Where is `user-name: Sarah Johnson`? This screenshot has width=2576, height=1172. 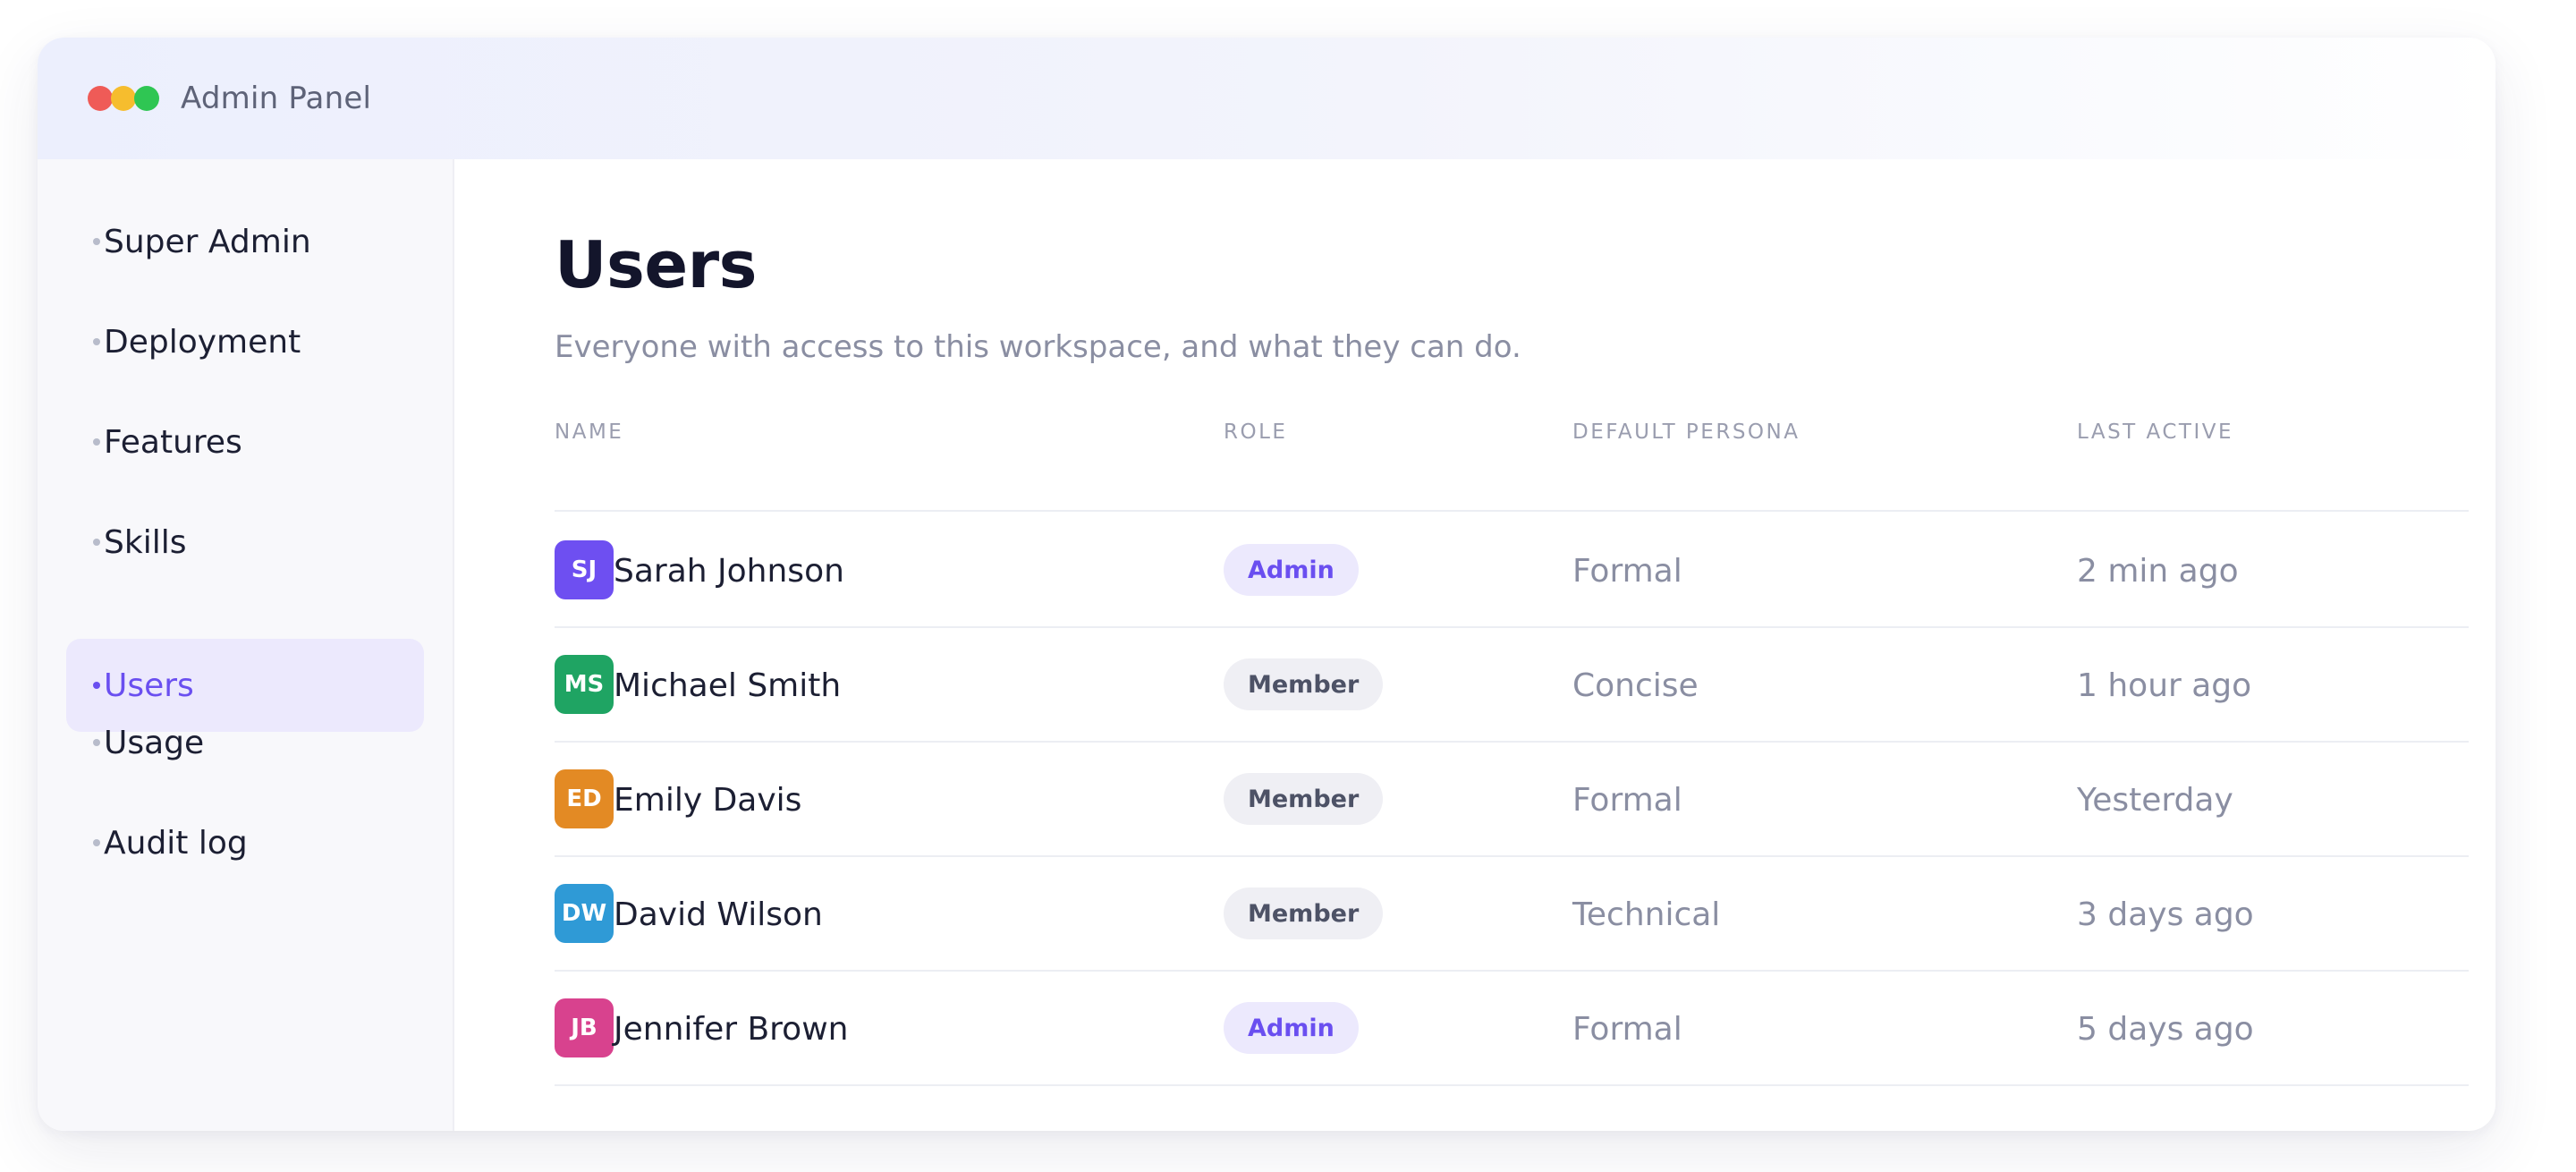 user-name: Sarah Johnson is located at coordinates (729, 571).